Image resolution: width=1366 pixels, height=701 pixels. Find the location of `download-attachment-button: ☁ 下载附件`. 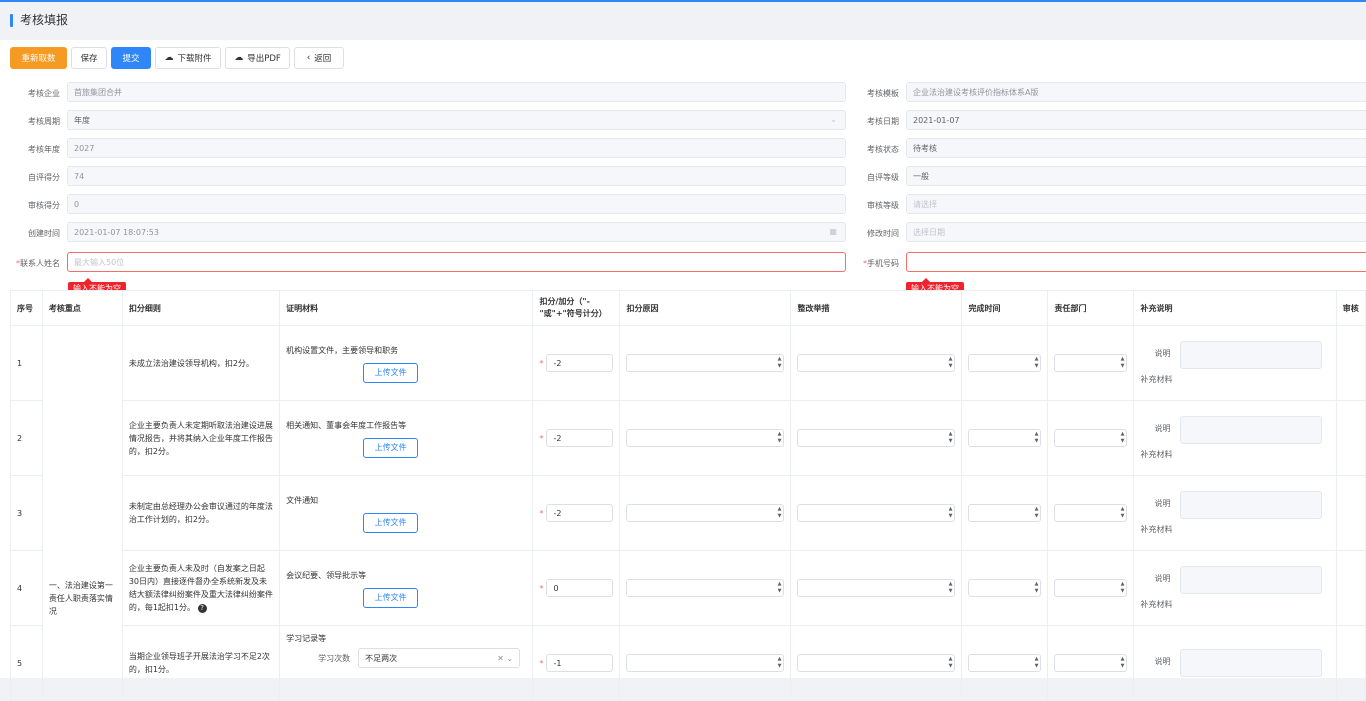

download-attachment-button: ☁ 下载附件 is located at coordinates (188, 58).